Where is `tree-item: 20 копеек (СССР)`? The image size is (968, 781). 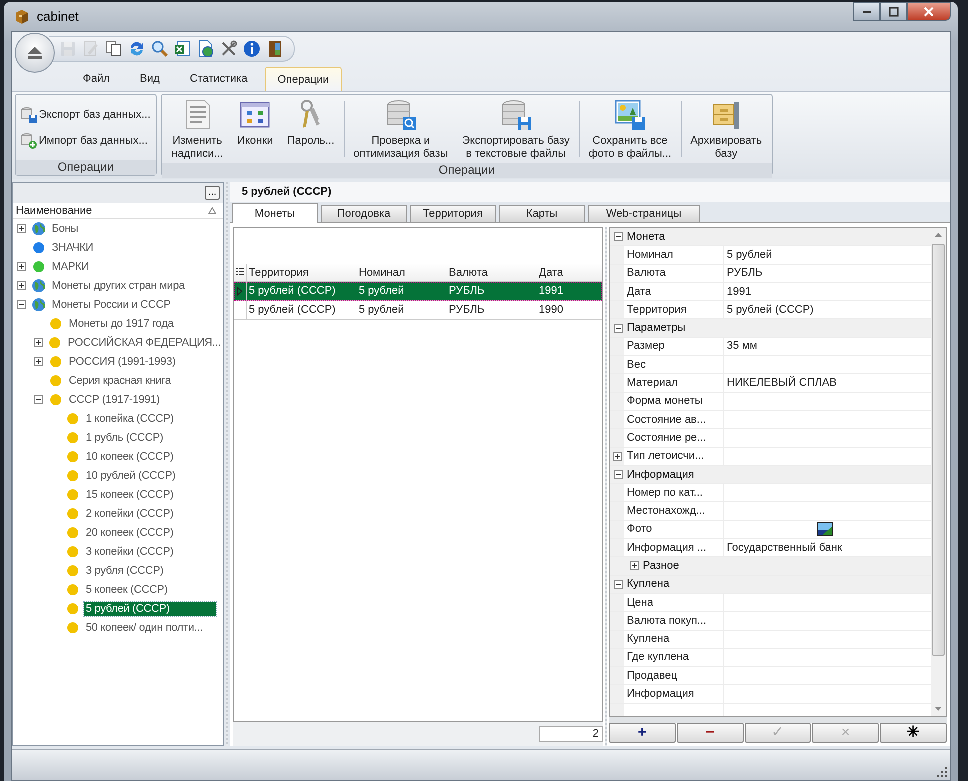 tree-item: 20 копеек (СССР) is located at coordinates (130, 533).